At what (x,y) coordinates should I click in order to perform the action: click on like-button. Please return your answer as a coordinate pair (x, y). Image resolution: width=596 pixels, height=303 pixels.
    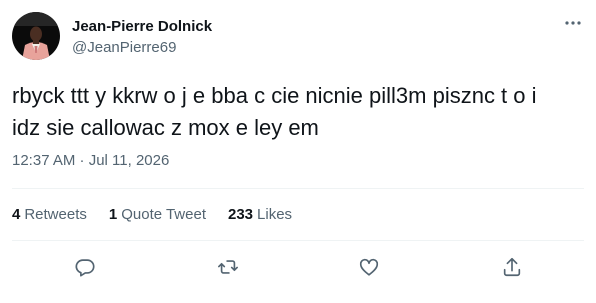
    Looking at the image, I should click on (369, 267).